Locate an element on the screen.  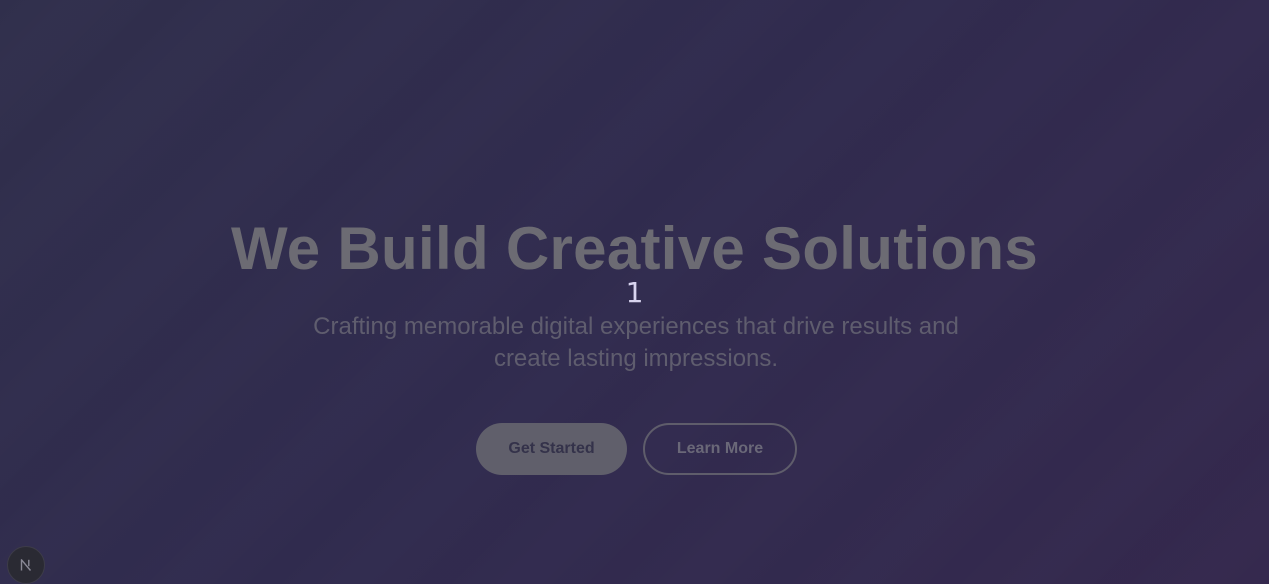
hero-title: We Build Creative Solutions is located at coordinates (634, 248).